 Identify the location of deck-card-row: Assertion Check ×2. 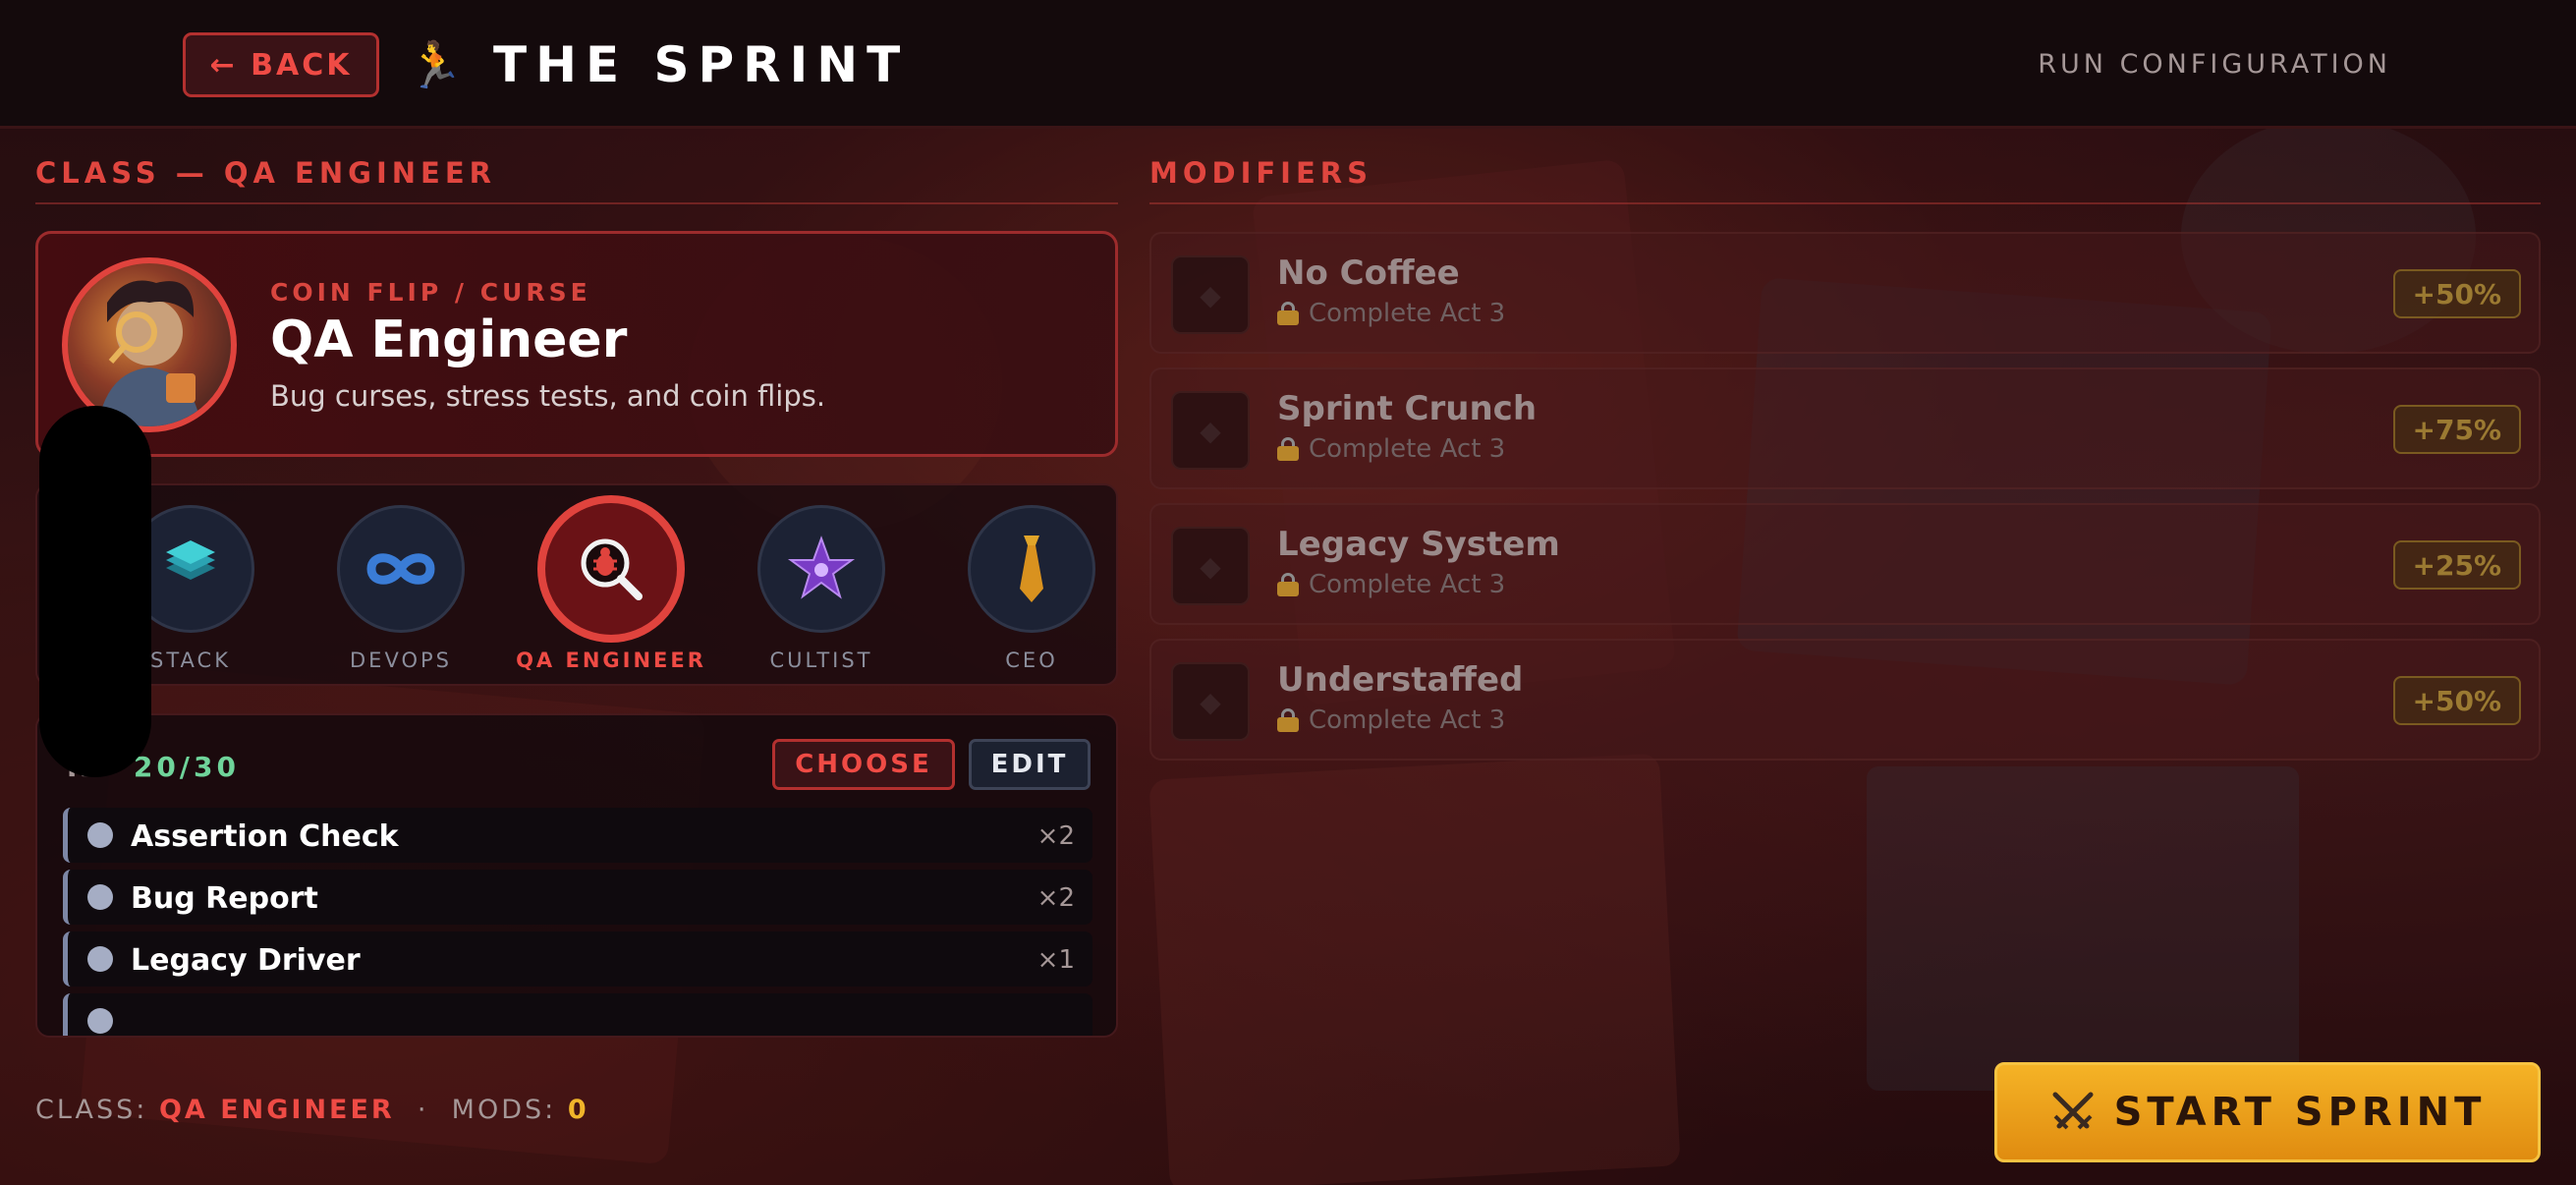
(577, 836).